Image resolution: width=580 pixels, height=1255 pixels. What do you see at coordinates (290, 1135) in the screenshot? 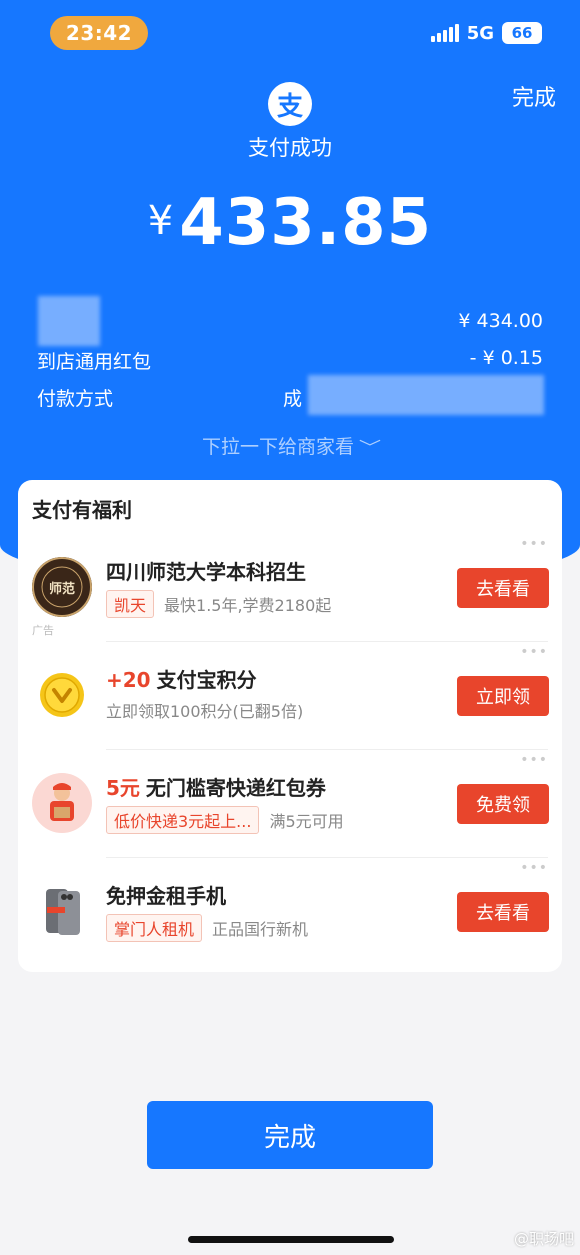
I see `done-button: 完成` at bounding box center [290, 1135].